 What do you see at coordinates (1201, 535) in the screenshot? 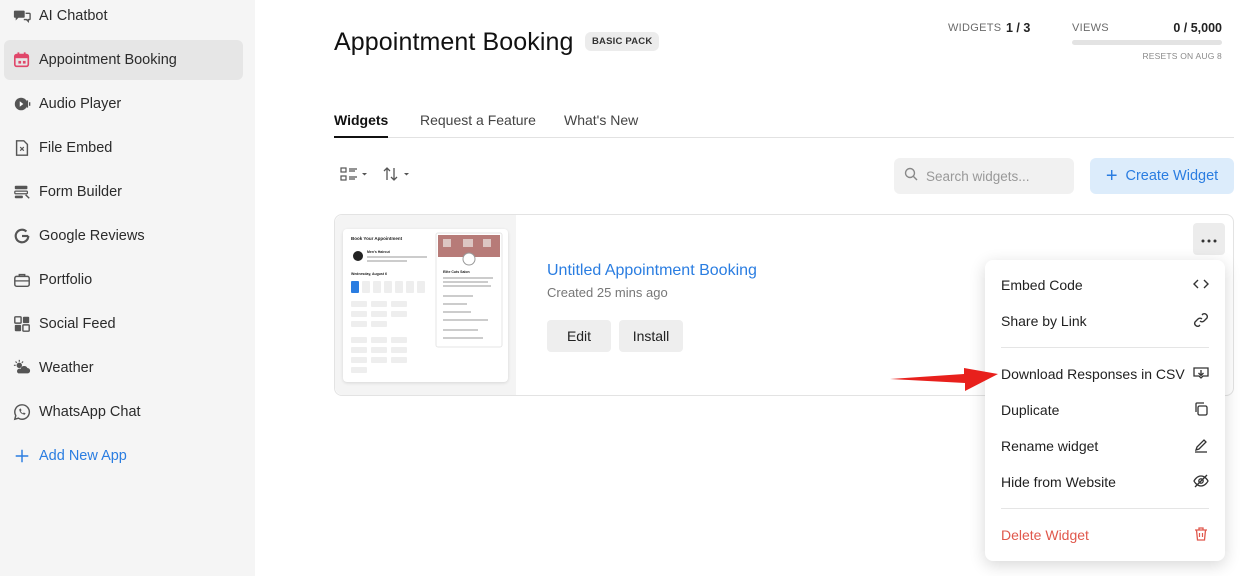
I see `trash-icon` at bounding box center [1201, 535].